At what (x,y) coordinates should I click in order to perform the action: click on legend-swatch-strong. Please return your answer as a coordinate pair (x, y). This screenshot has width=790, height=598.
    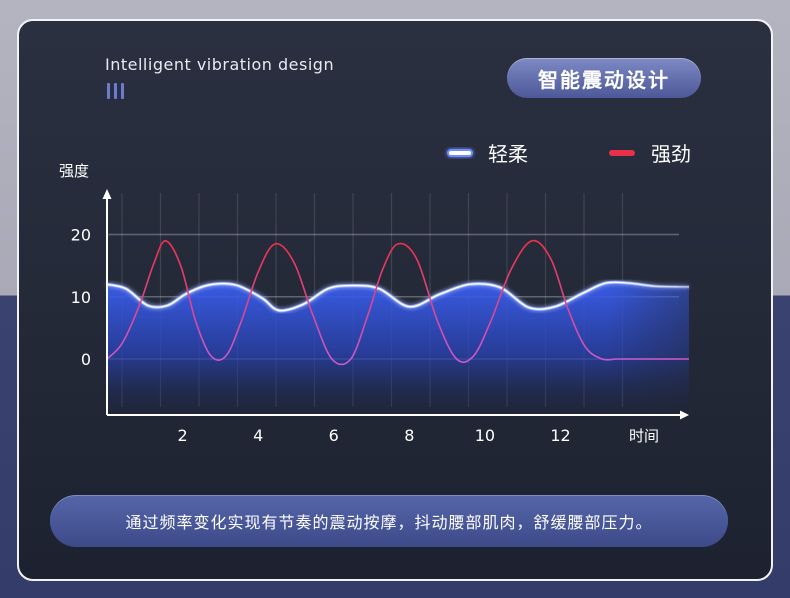
    Looking at the image, I should click on (622, 153).